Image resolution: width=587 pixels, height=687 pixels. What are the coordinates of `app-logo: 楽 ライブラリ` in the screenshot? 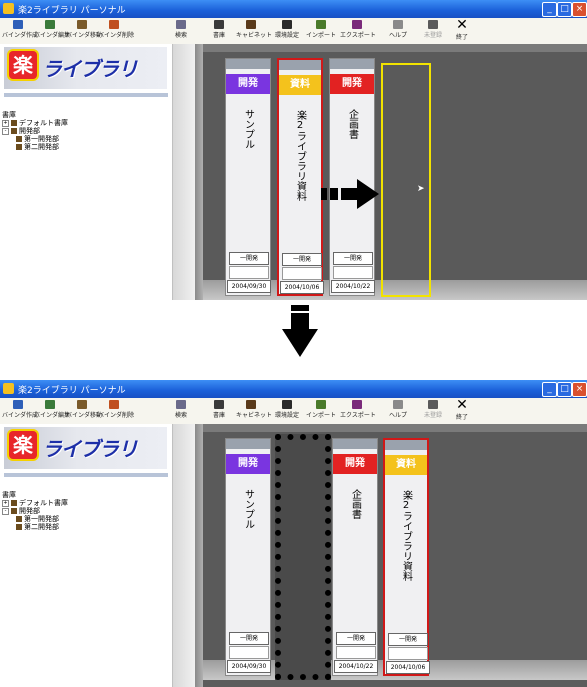 It's located at (85, 68).